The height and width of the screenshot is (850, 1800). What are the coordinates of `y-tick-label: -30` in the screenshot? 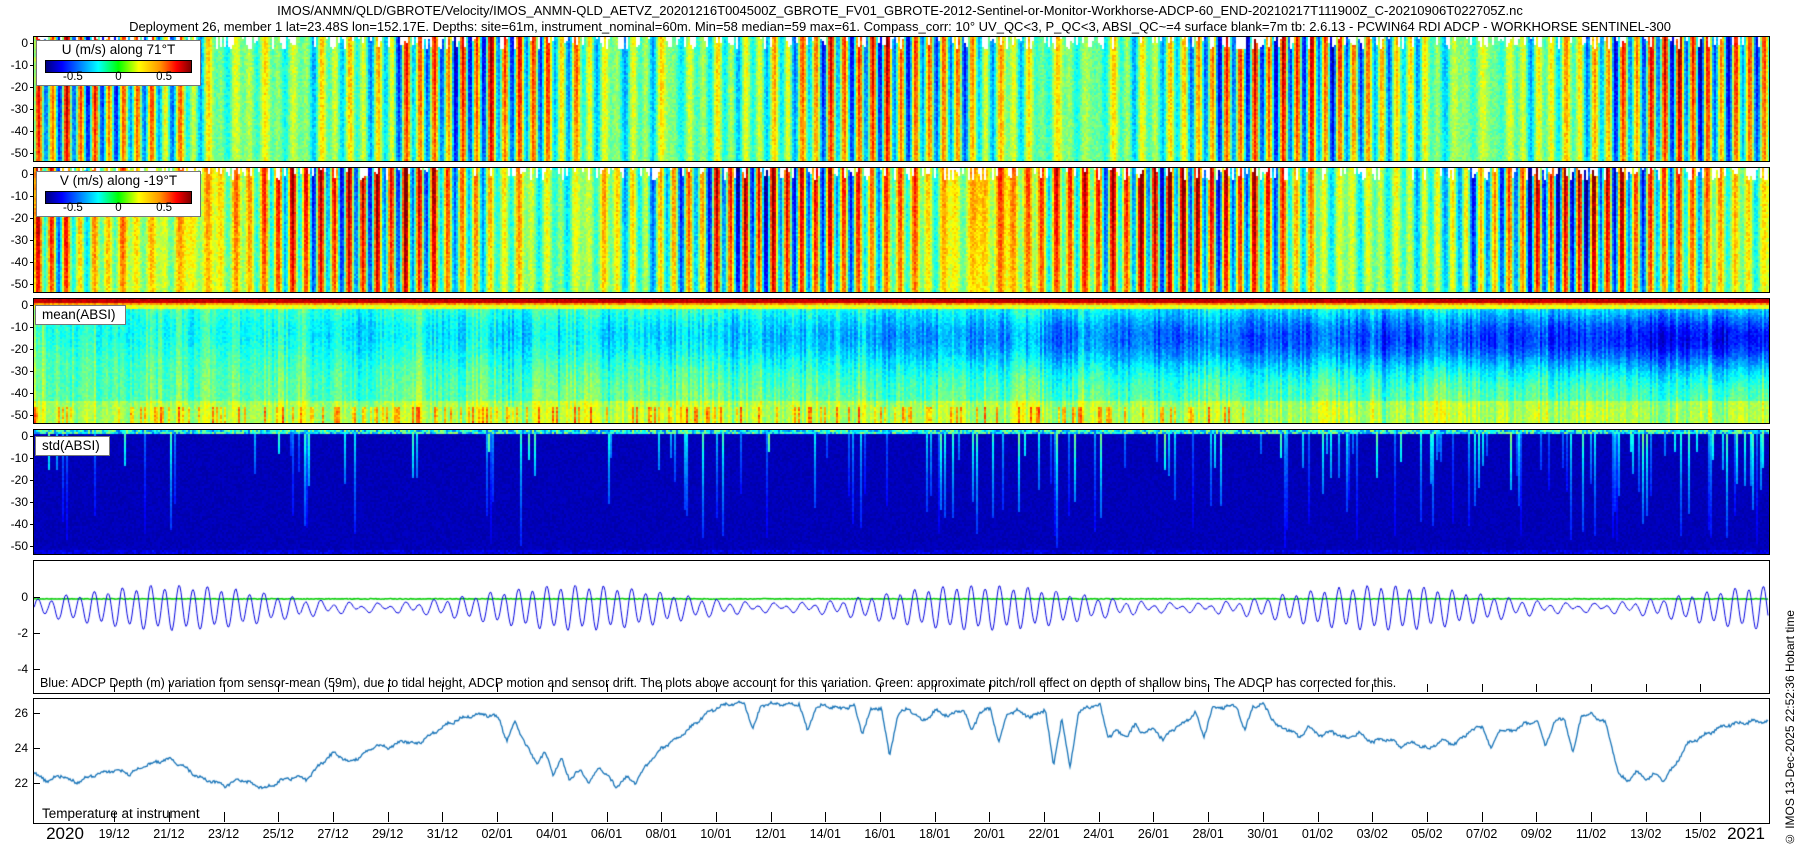 It's located at (19, 371).